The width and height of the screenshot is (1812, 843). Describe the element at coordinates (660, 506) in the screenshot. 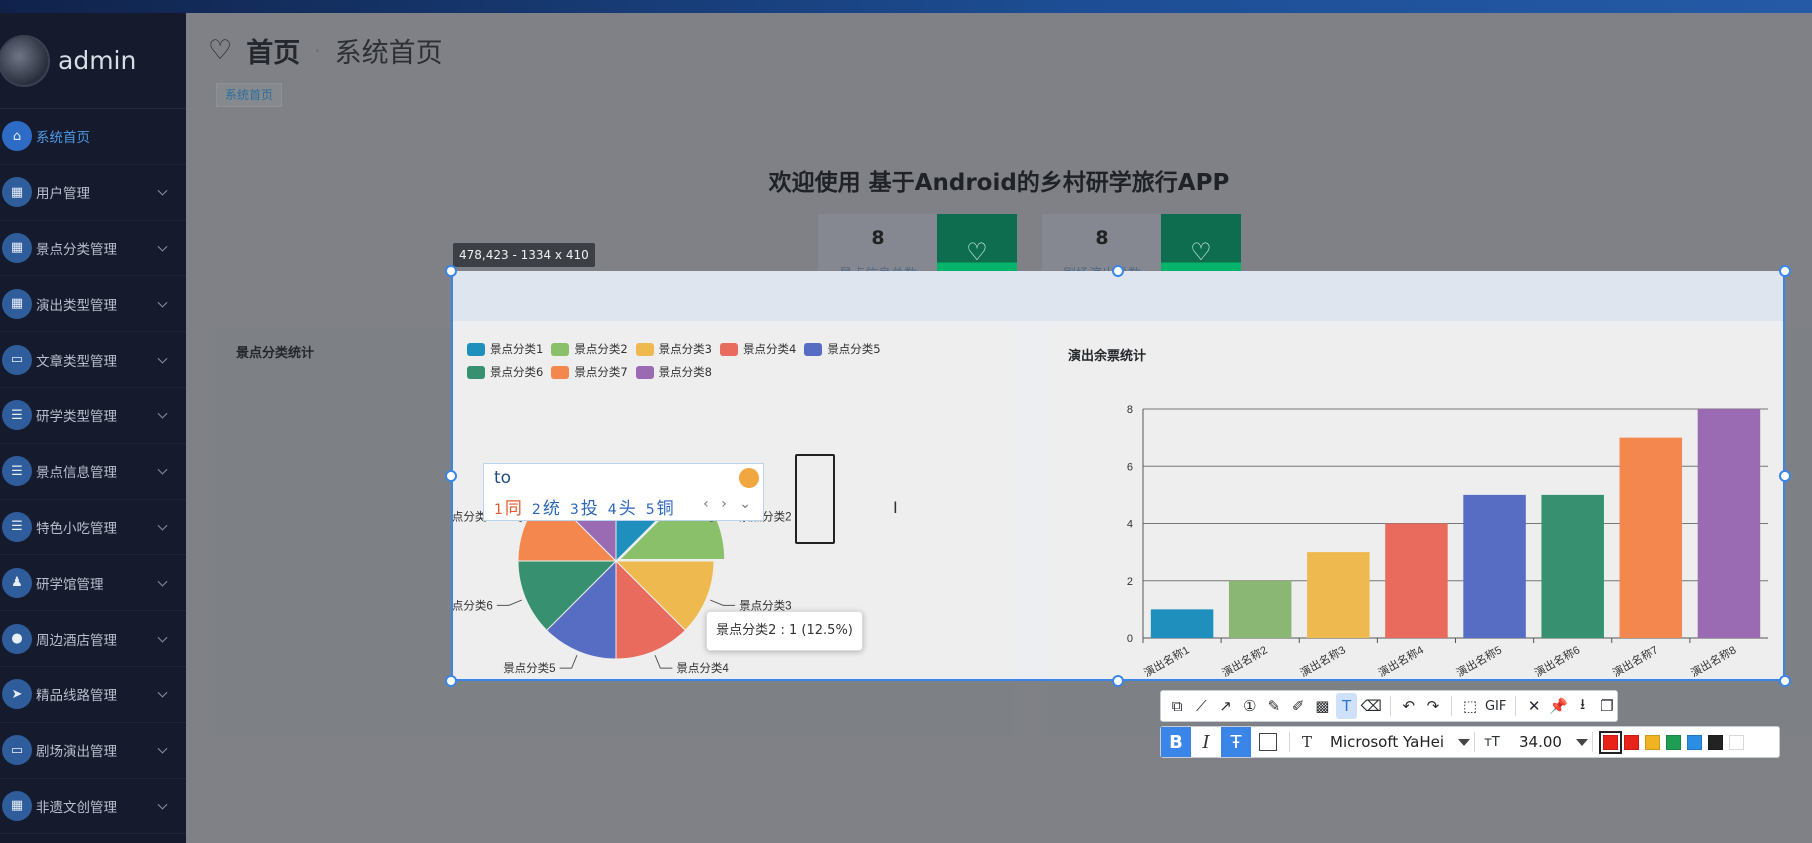

I see `ime-candidate: 5铜` at that location.